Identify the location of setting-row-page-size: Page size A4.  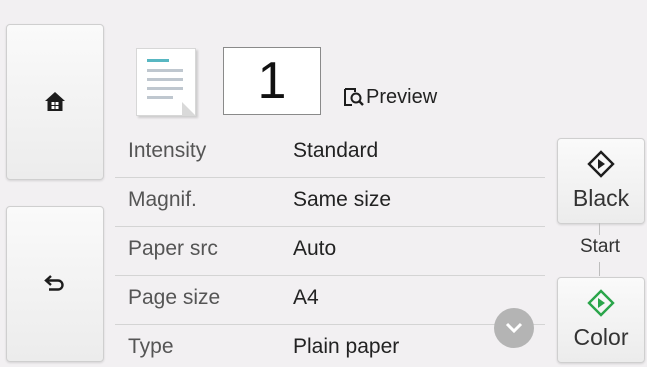
(330, 299).